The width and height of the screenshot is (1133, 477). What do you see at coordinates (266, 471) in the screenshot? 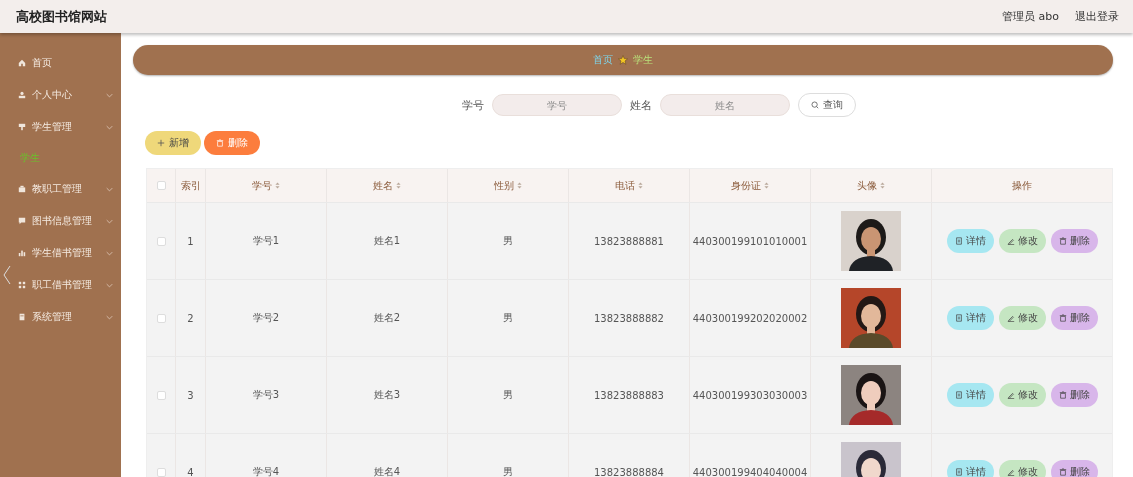
I see `table-cell: 学号4` at bounding box center [266, 471].